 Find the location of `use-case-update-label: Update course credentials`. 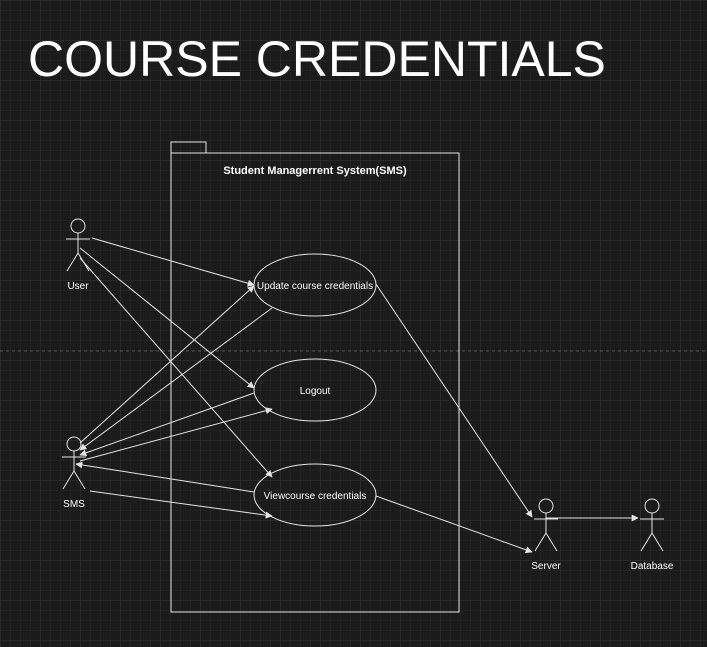

use-case-update-label: Update course credentials is located at coordinates (315, 286).